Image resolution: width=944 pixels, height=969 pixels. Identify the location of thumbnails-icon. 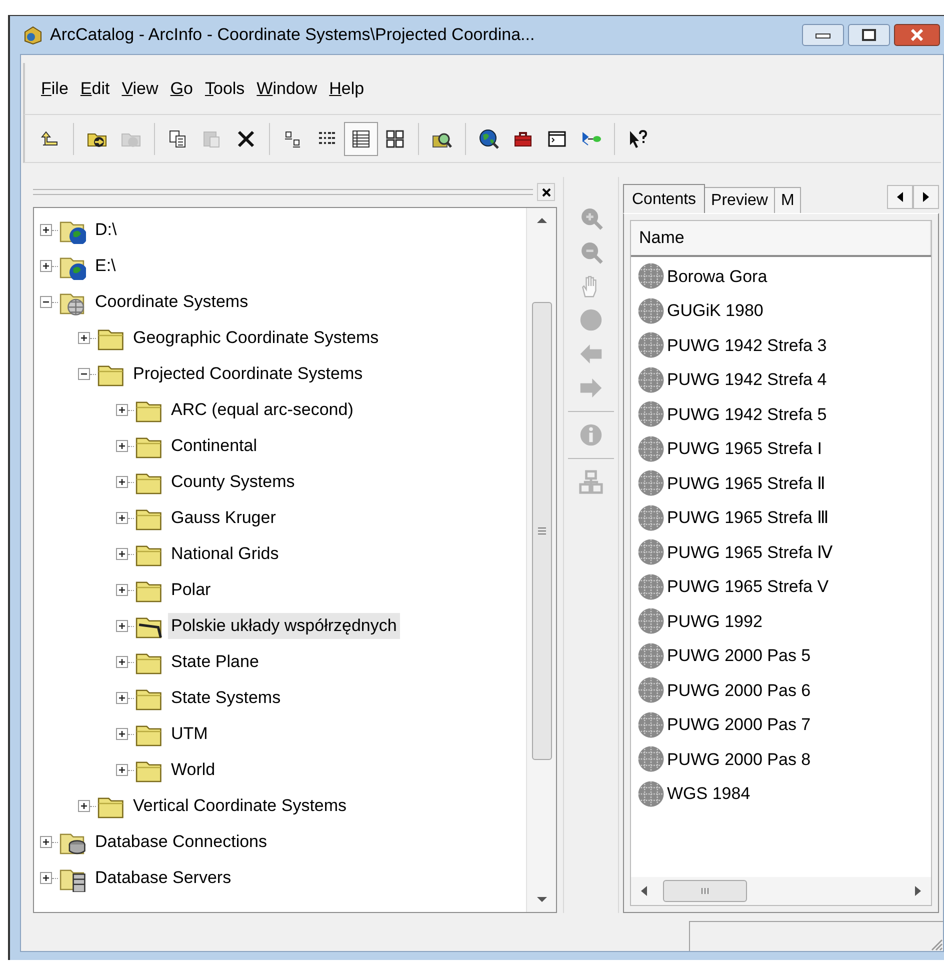
(395, 139).